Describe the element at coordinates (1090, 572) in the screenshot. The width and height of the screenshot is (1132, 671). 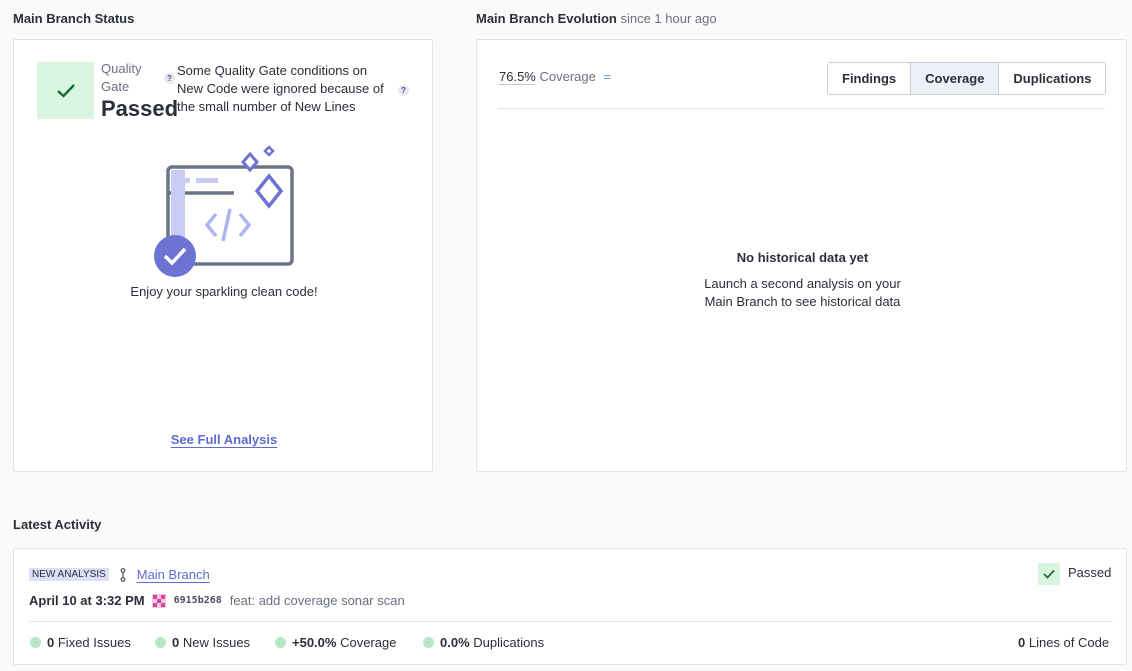
I see `activity-status: Passed` at that location.